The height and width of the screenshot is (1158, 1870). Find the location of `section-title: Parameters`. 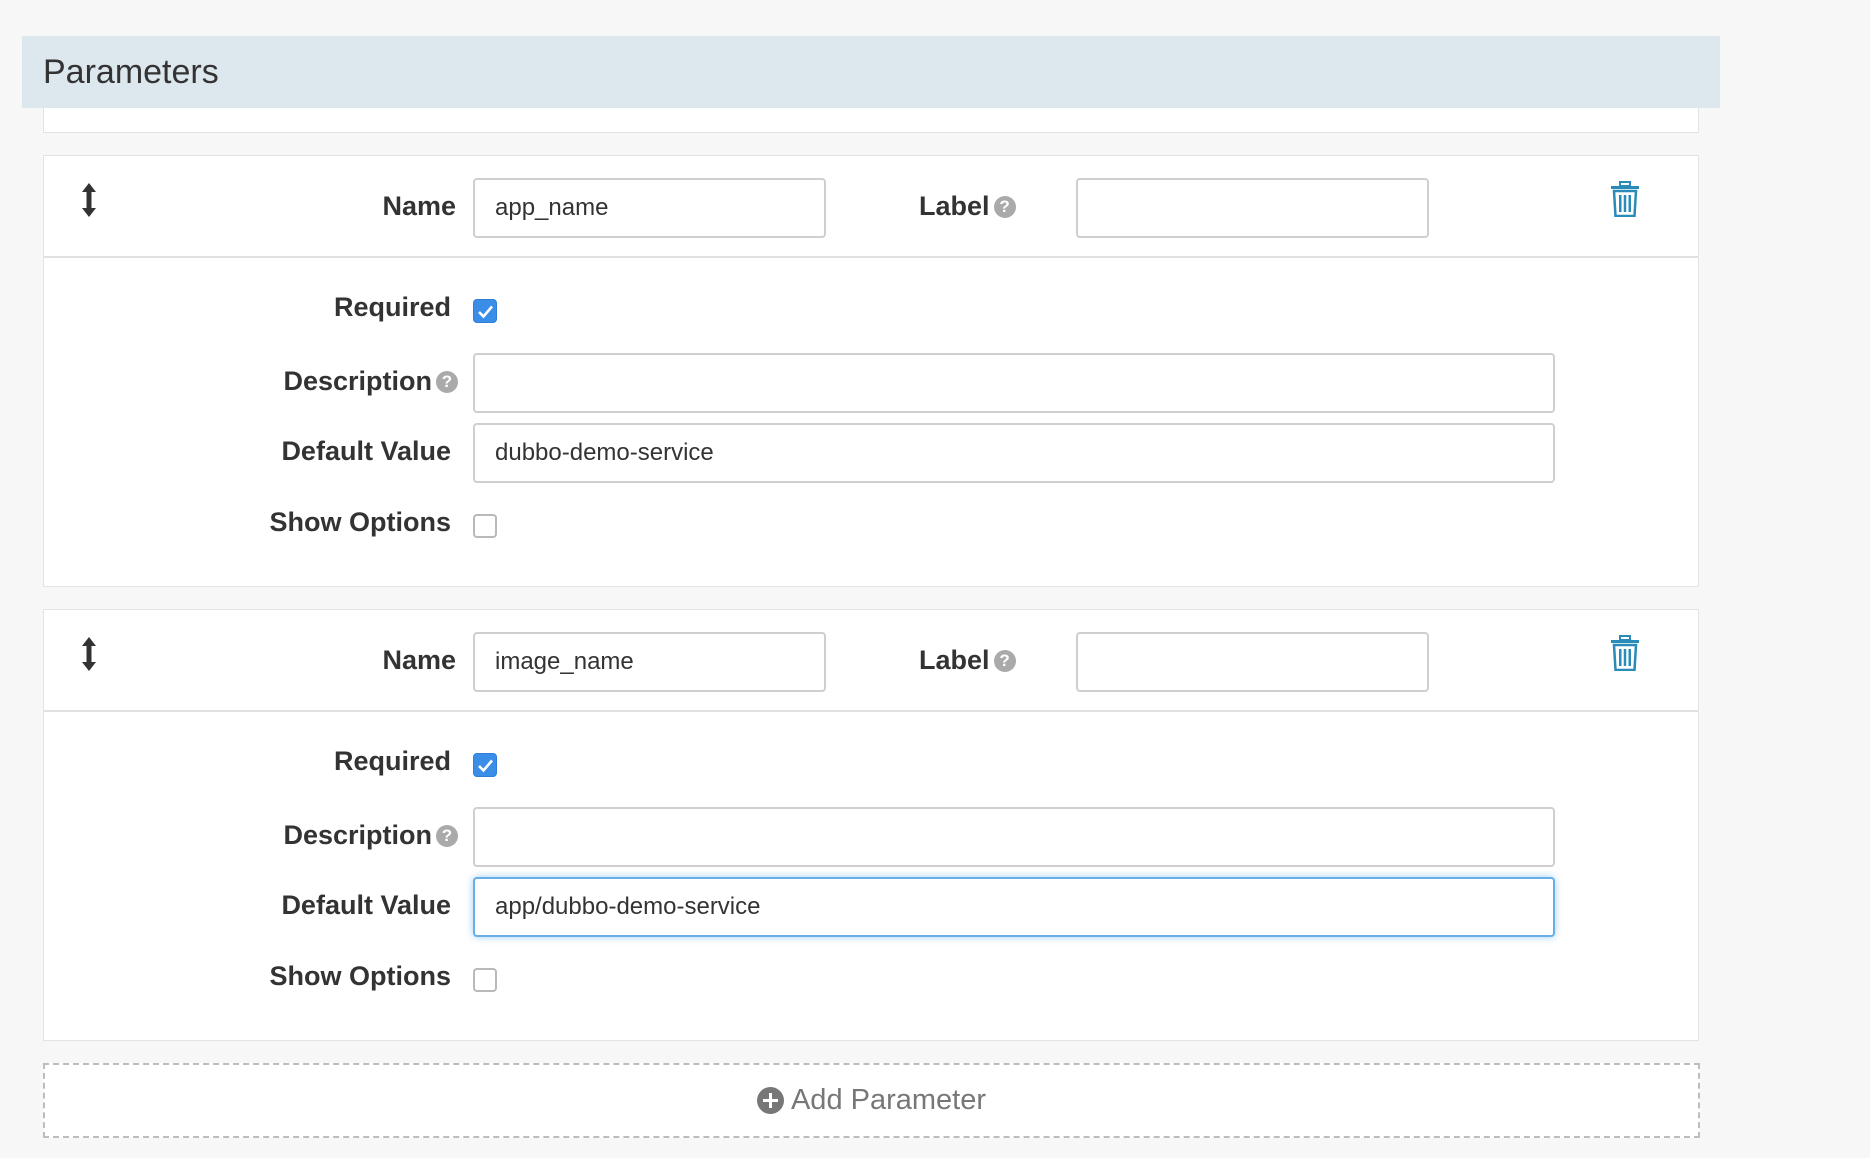

section-title: Parameters is located at coordinates (131, 71).